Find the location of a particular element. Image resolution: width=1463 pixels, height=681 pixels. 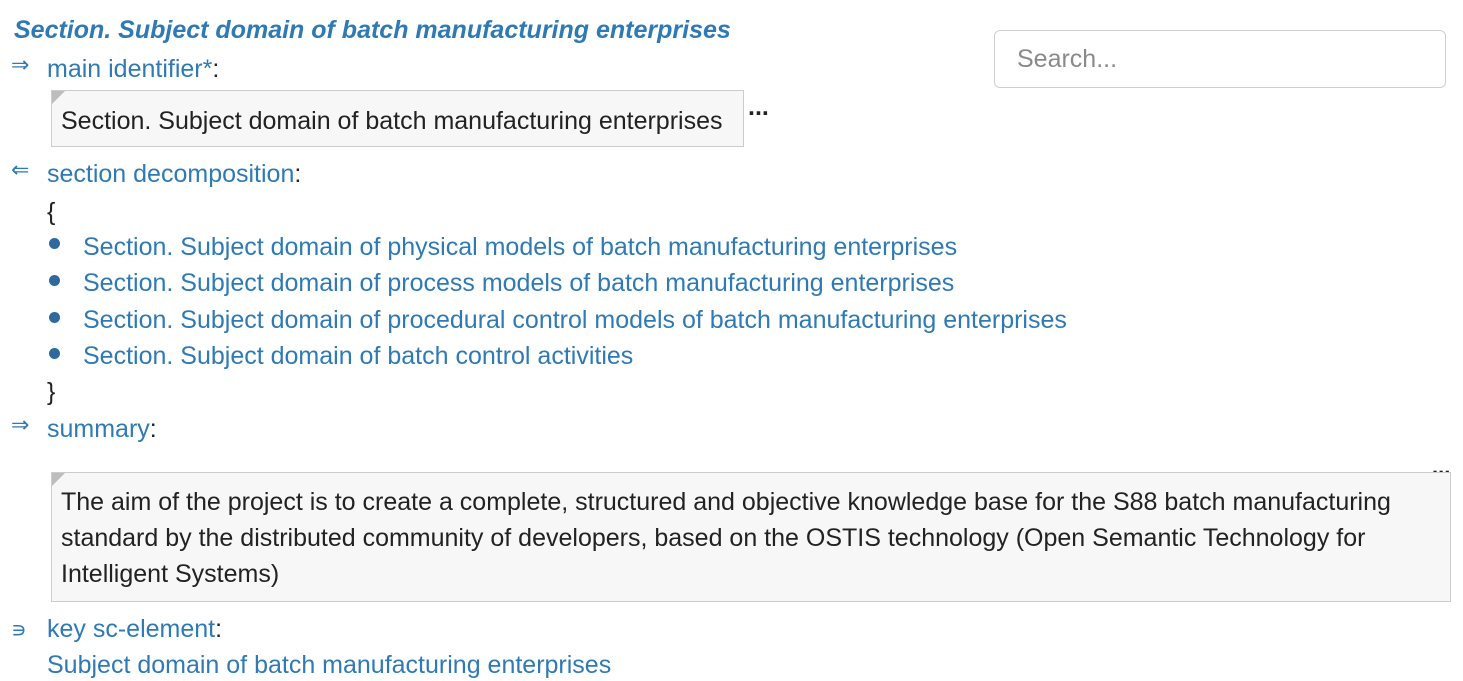

left-double-arrow-icon: ⇐ is located at coordinates (20, 169).